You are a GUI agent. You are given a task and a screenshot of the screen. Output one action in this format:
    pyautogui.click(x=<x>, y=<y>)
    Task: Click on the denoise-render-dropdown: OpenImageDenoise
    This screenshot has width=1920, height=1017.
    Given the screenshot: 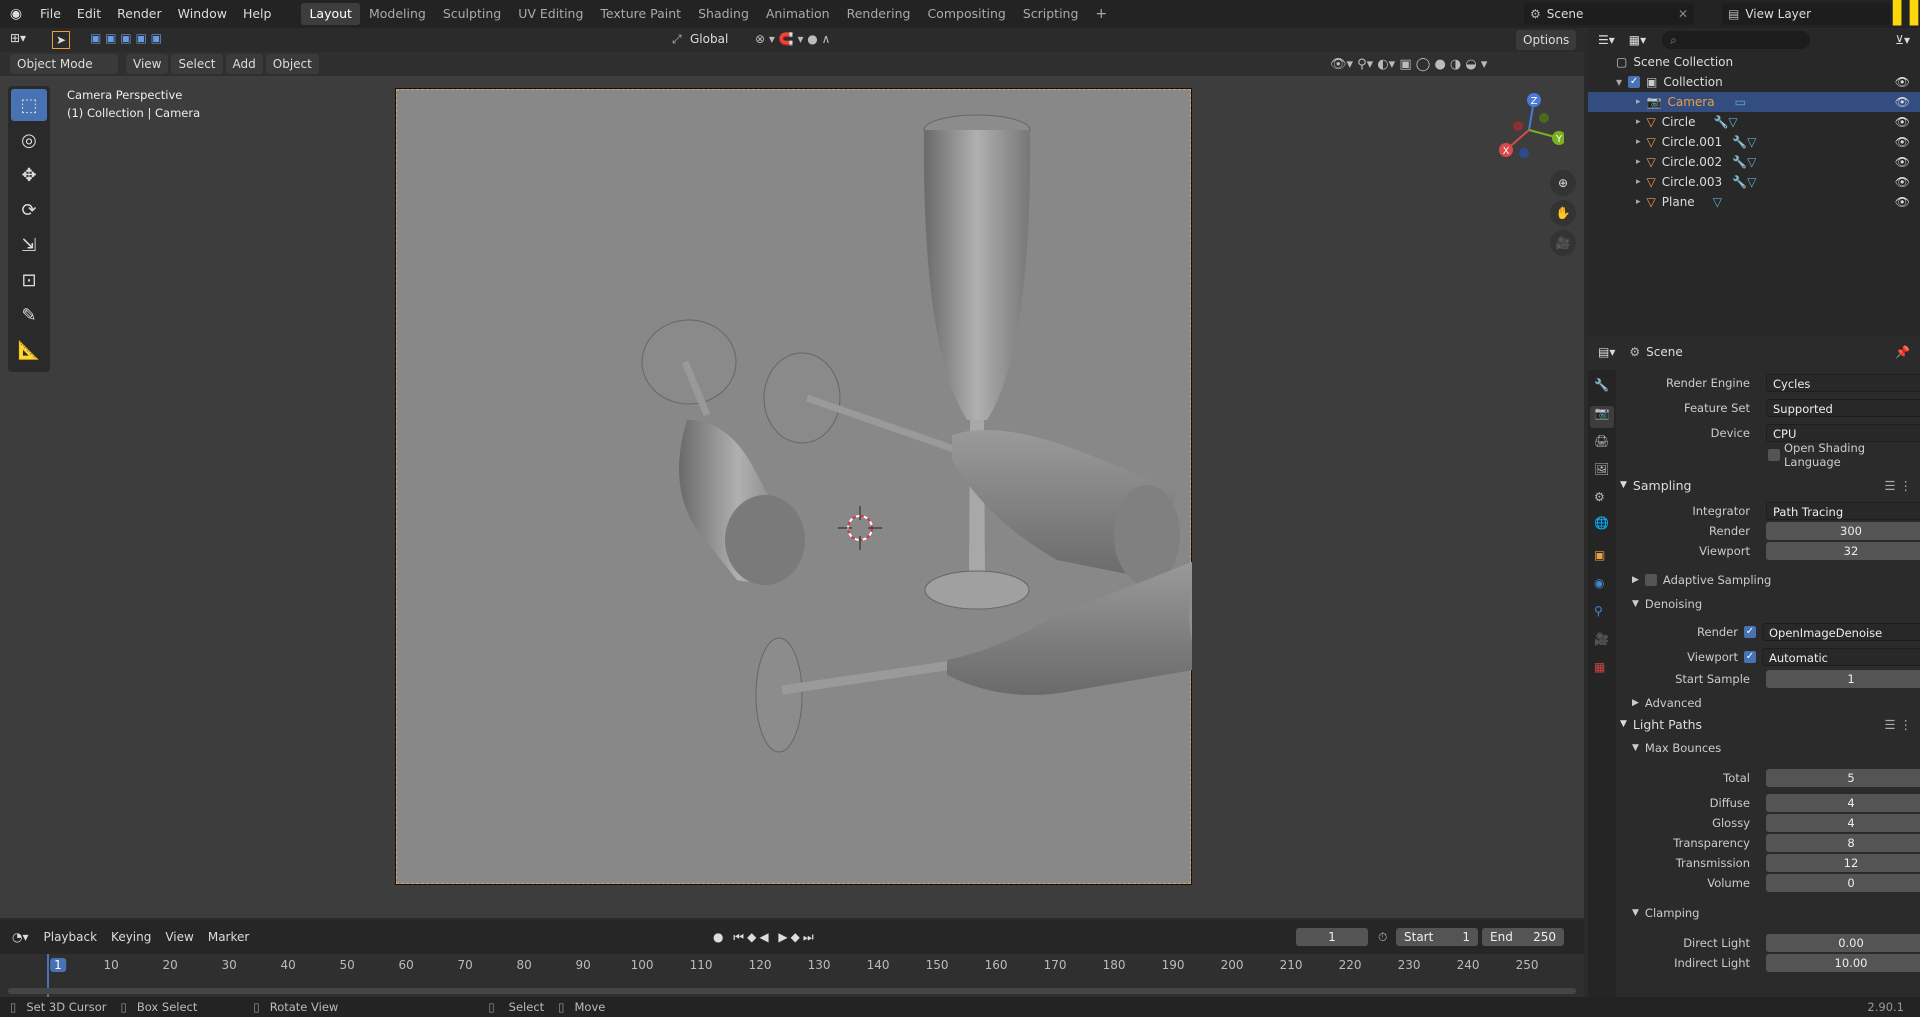 What is the action you would take?
    pyautogui.click(x=1841, y=632)
    